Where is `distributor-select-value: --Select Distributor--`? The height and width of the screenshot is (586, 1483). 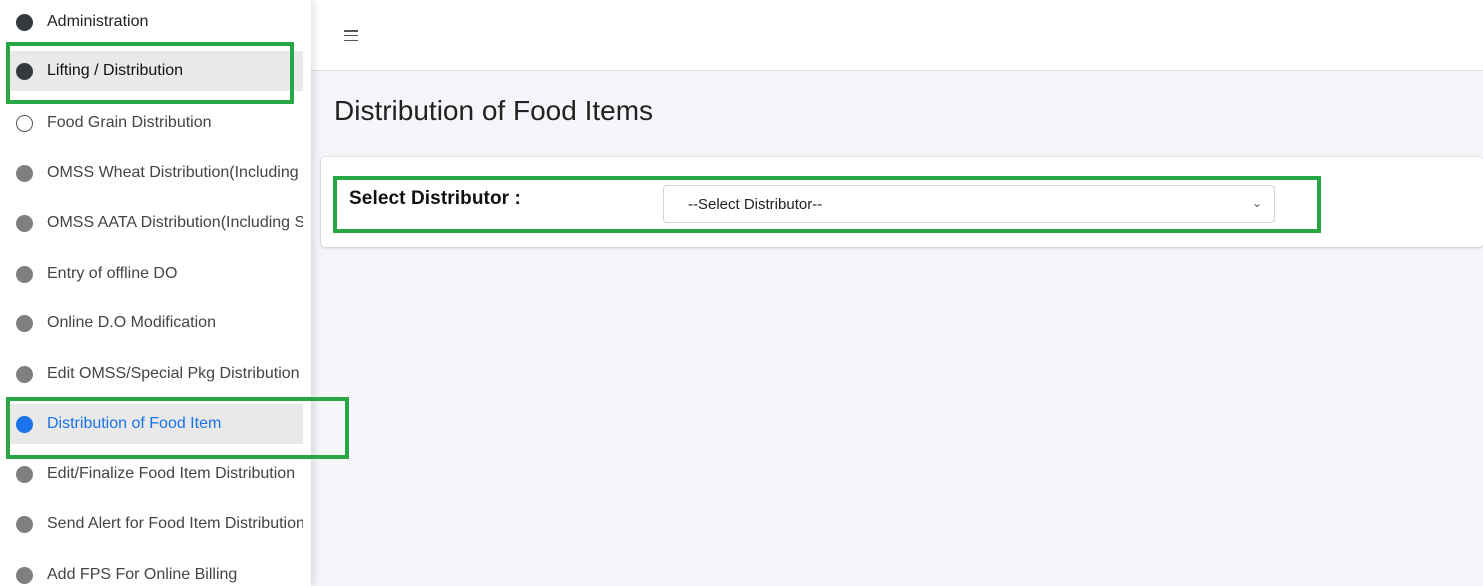
distributor-select-value: --Select Distributor-- is located at coordinates (755, 204).